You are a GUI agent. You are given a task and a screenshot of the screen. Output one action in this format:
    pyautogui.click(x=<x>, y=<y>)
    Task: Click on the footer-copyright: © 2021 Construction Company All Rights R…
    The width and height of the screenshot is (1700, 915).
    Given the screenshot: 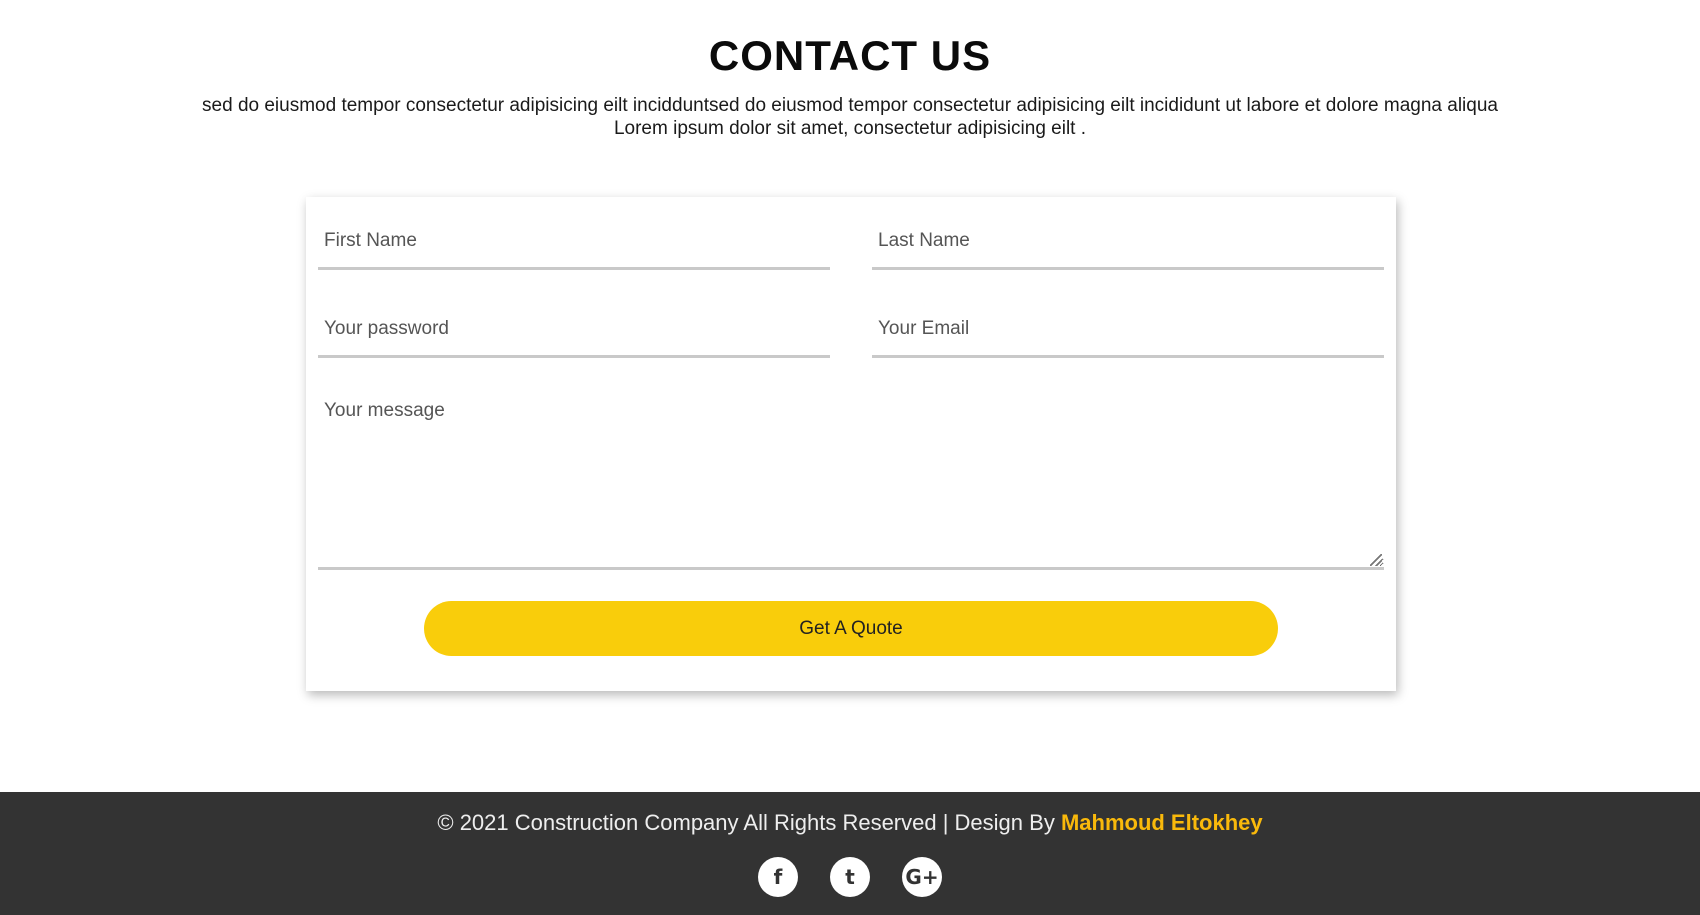 What is the action you would take?
    pyautogui.click(x=850, y=823)
    